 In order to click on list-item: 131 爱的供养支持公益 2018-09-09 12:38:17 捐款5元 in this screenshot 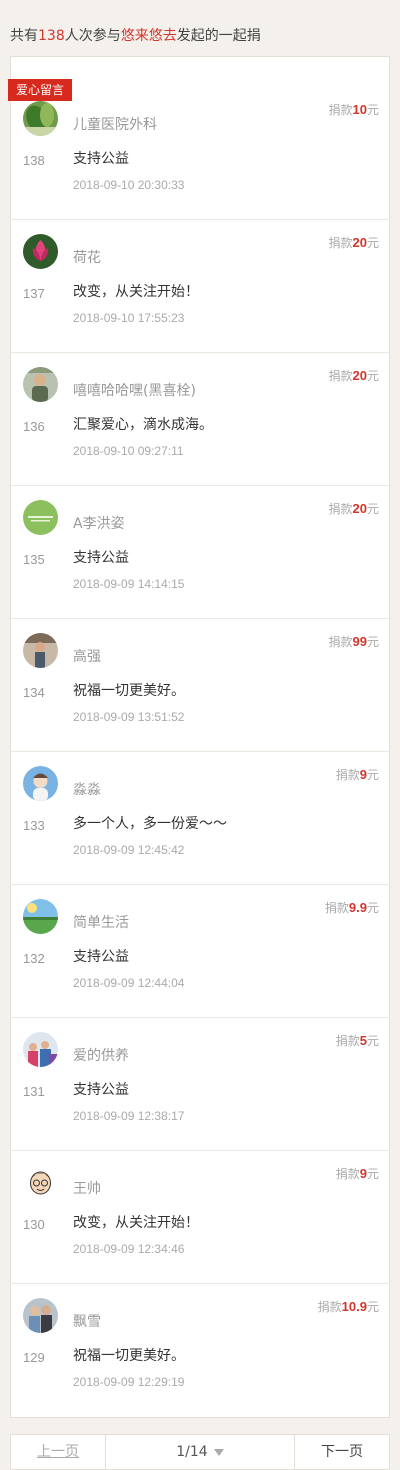, I will do `click(200, 1084)`.